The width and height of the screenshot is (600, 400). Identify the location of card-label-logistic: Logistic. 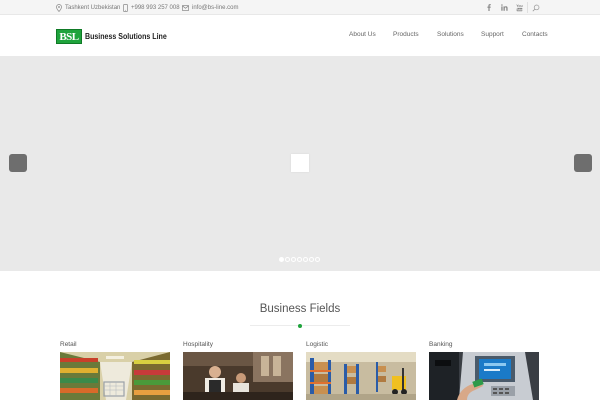
(317, 344).